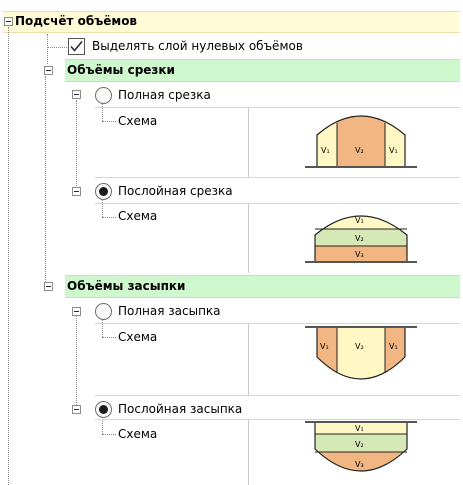 Image resolution: width=463 pixels, height=485 pixels. What do you see at coordinates (76, 409) in the screenshot?
I see `collapse-layer-fill-icon` at bounding box center [76, 409].